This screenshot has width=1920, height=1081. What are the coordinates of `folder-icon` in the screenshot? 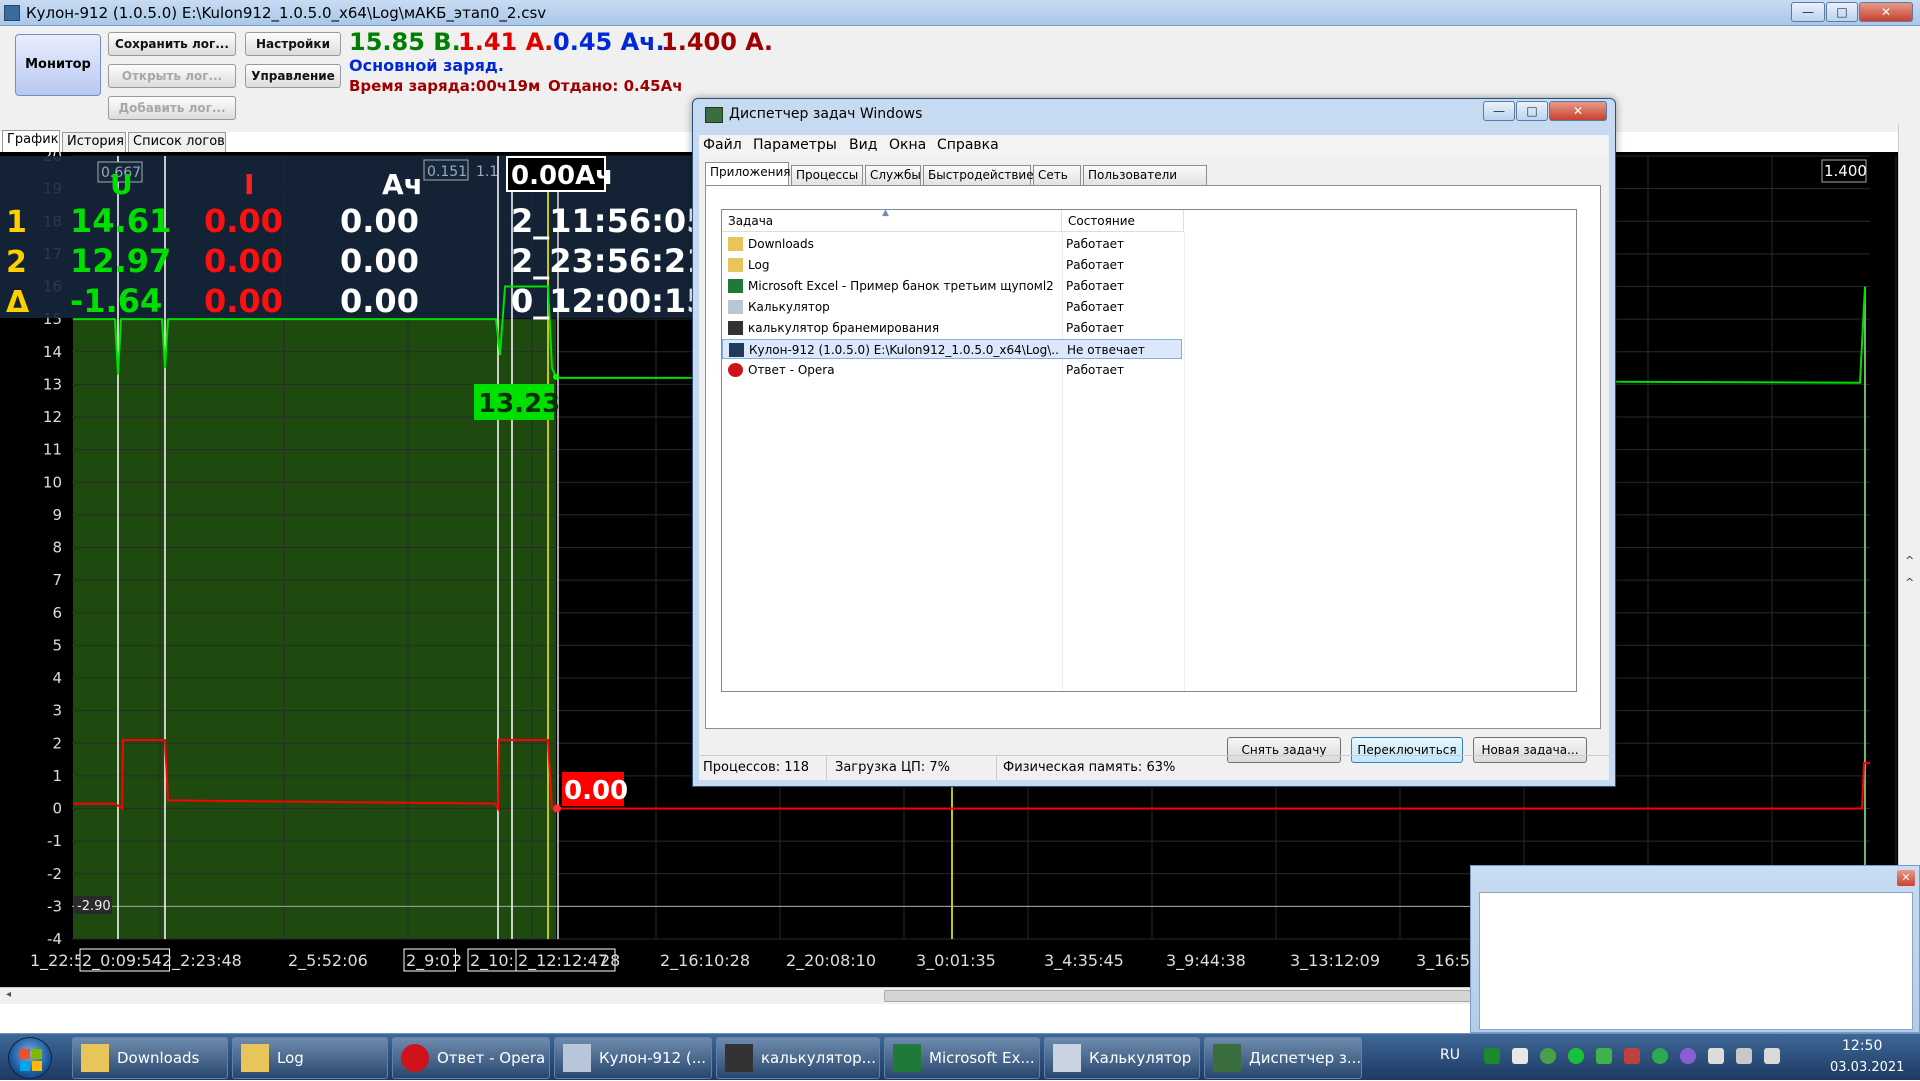 It's located at (95, 1058).